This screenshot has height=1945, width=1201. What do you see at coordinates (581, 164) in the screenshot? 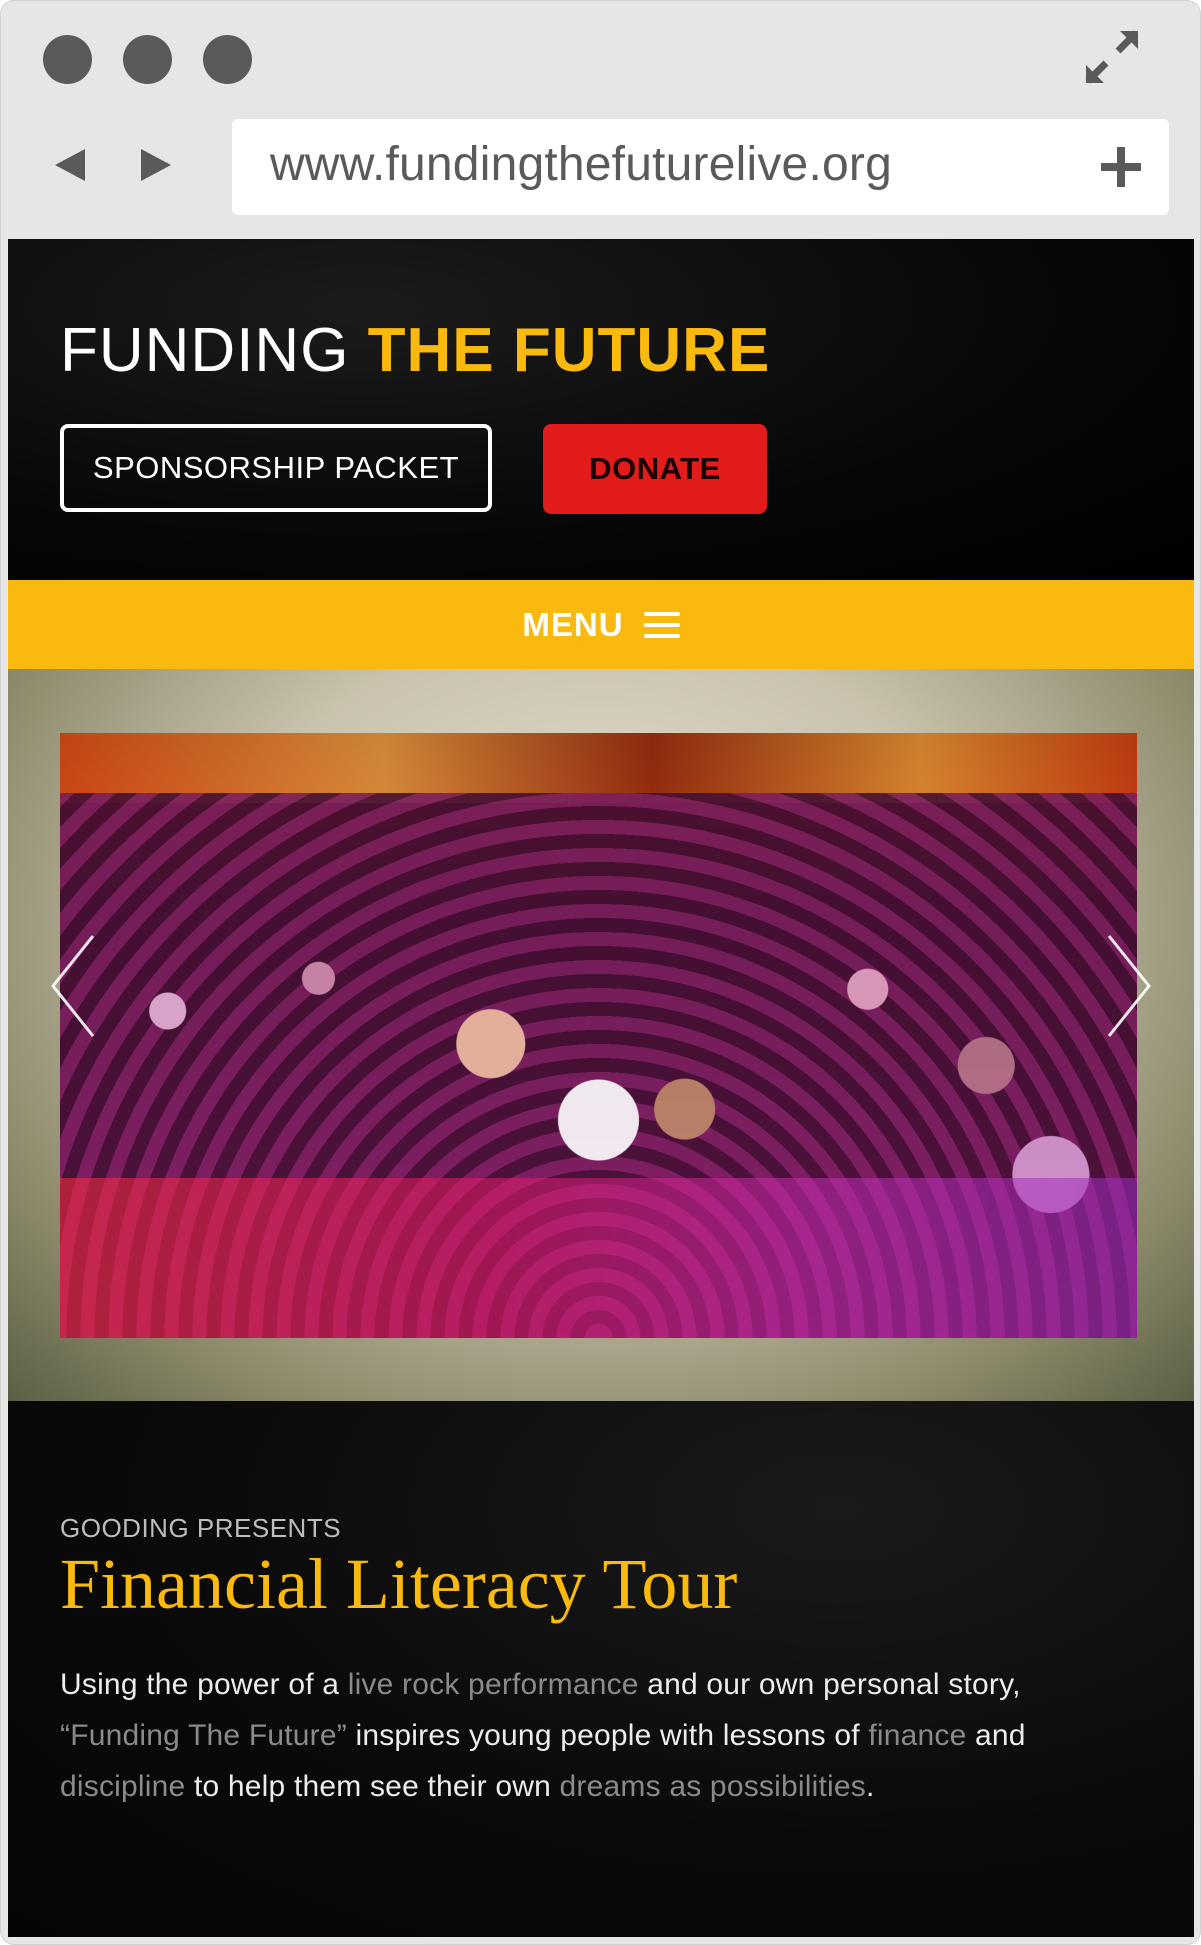
I see `url-text: www.fundingthefuturelive.org` at bounding box center [581, 164].